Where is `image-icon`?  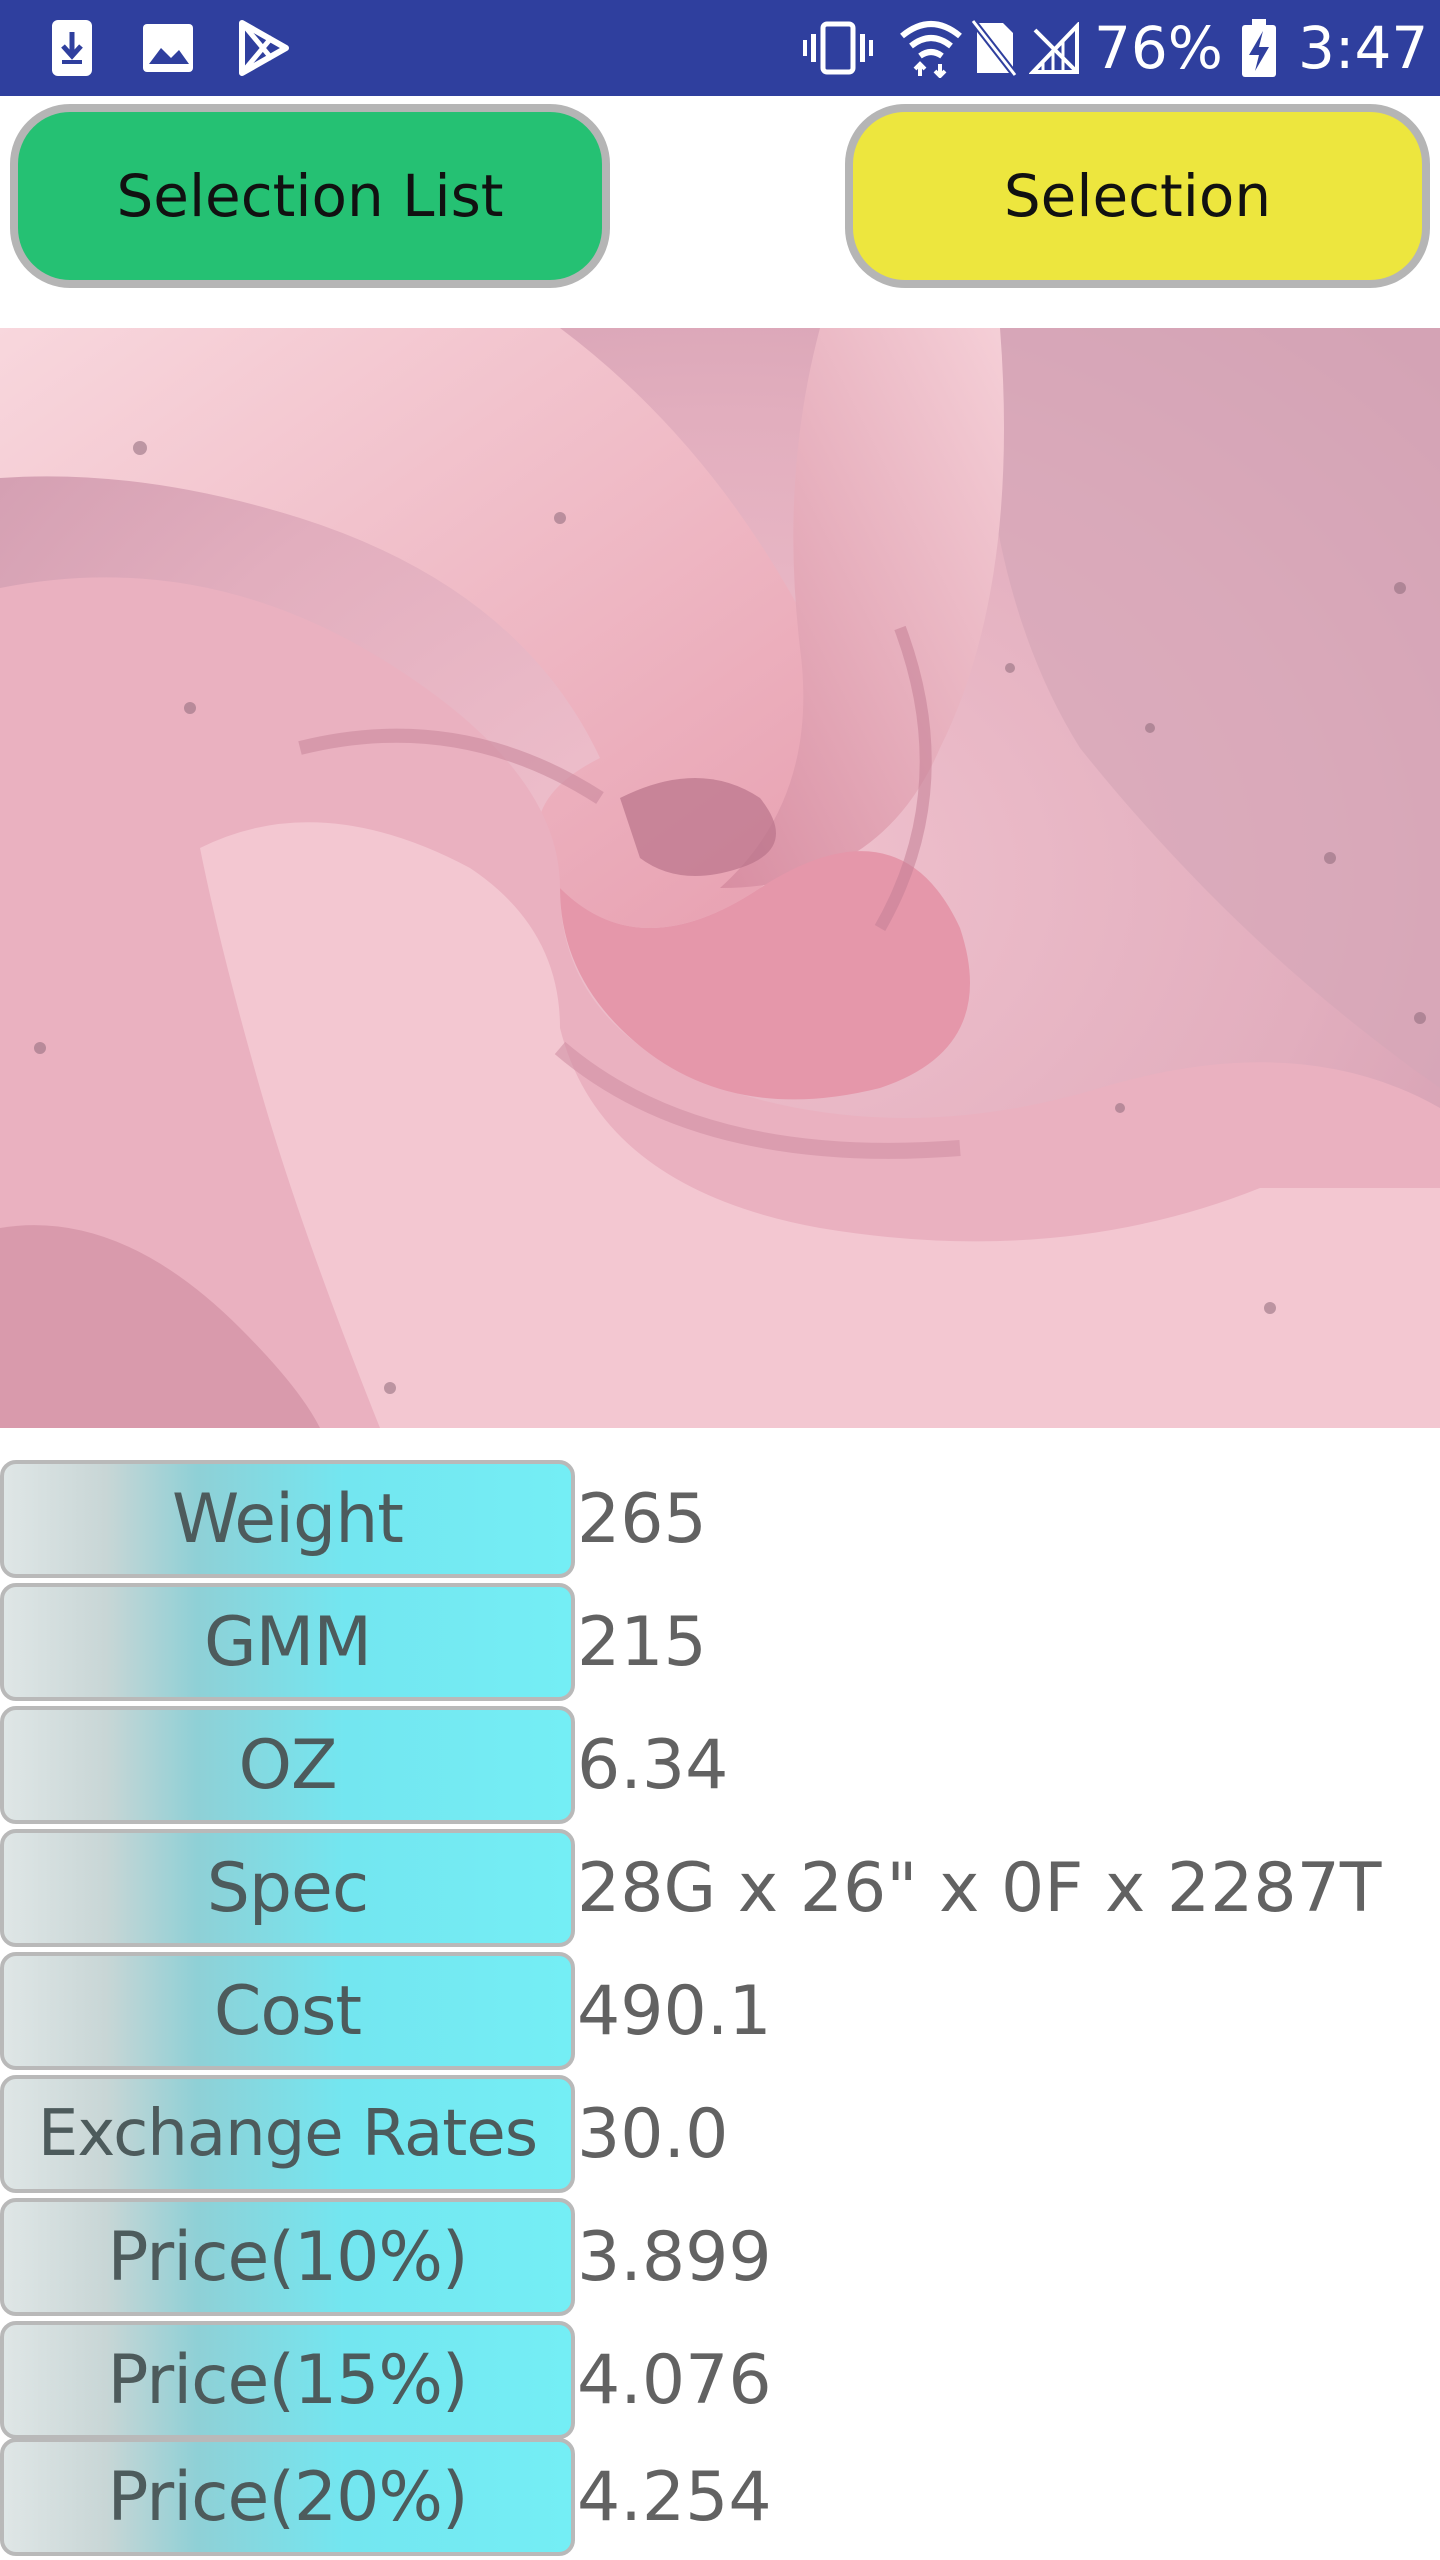 image-icon is located at coordinates (168, 48).